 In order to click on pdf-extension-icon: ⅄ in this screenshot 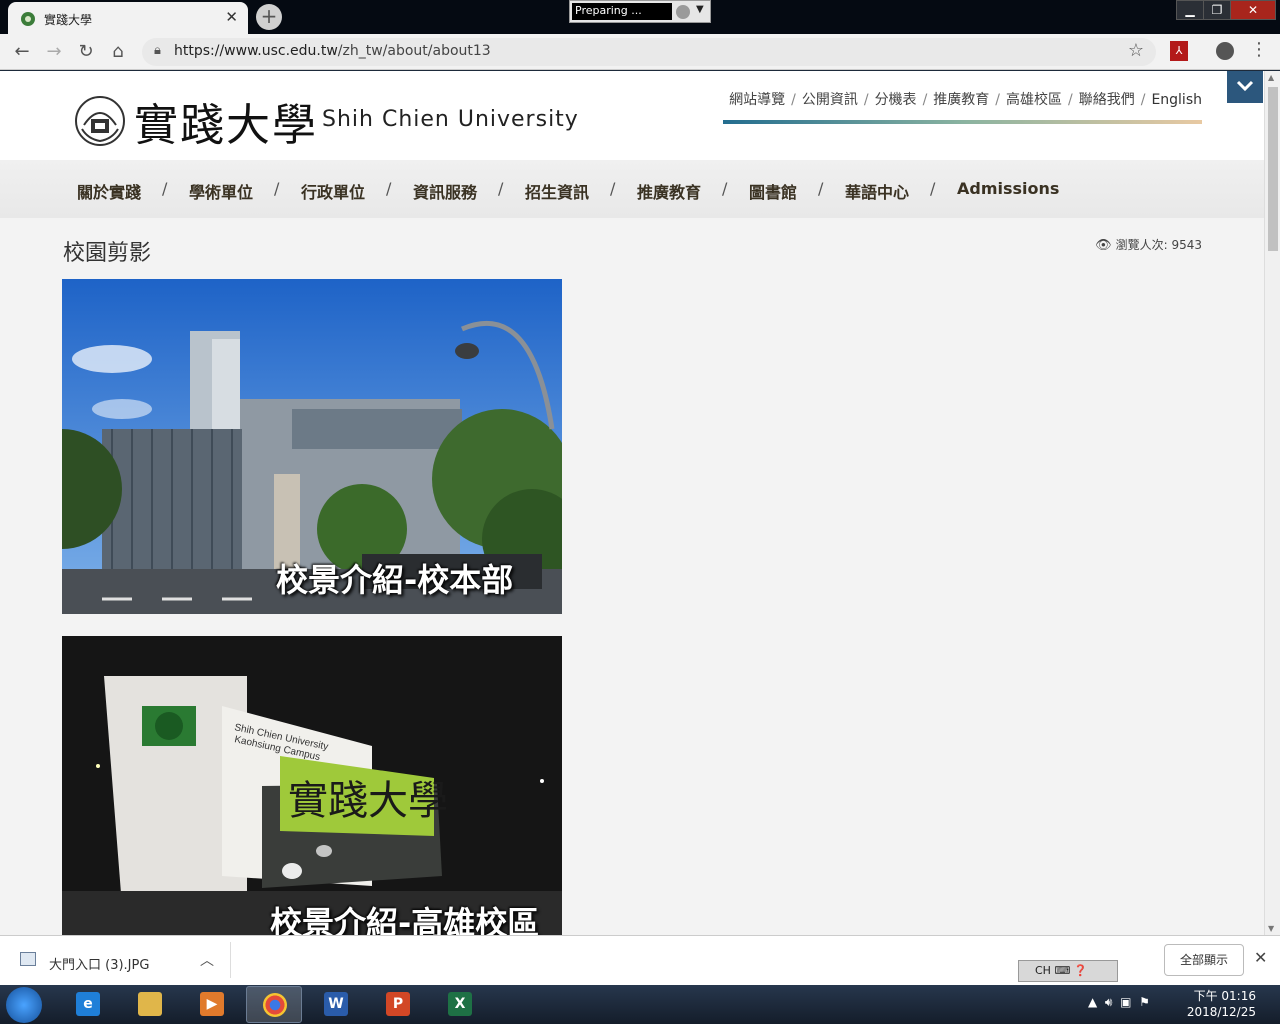, I will do `click(1179, 51)`.